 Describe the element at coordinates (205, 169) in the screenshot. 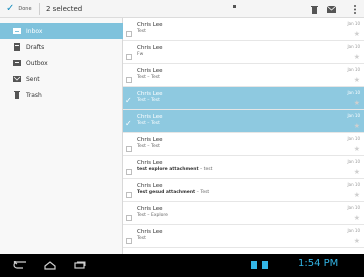

I see `subject-rest: – test` at that location.